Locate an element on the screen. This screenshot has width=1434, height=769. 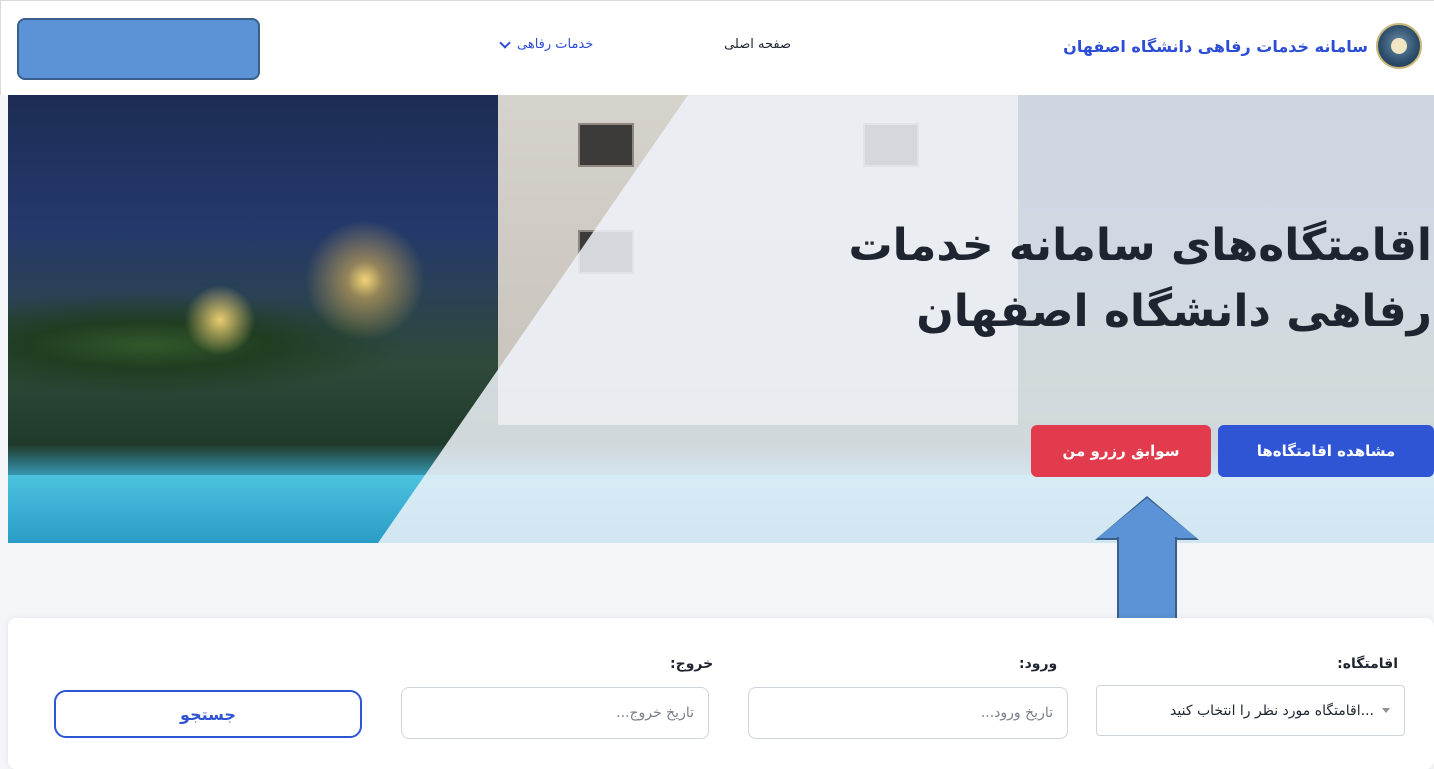
reservation-history-button: سوابق رزرو من is located at coordinates (1121, 451).